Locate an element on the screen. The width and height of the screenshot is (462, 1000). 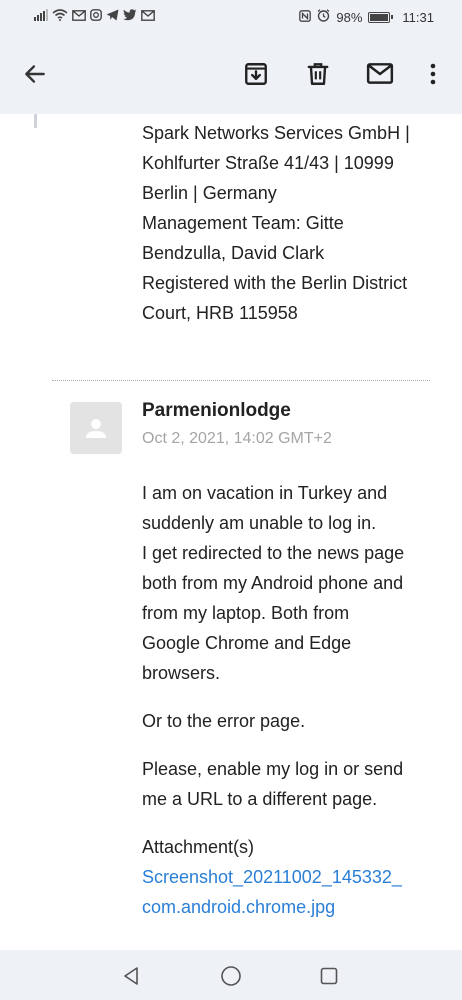
signature-line: Management Team: Gitte is located at coordinates (243, 223).